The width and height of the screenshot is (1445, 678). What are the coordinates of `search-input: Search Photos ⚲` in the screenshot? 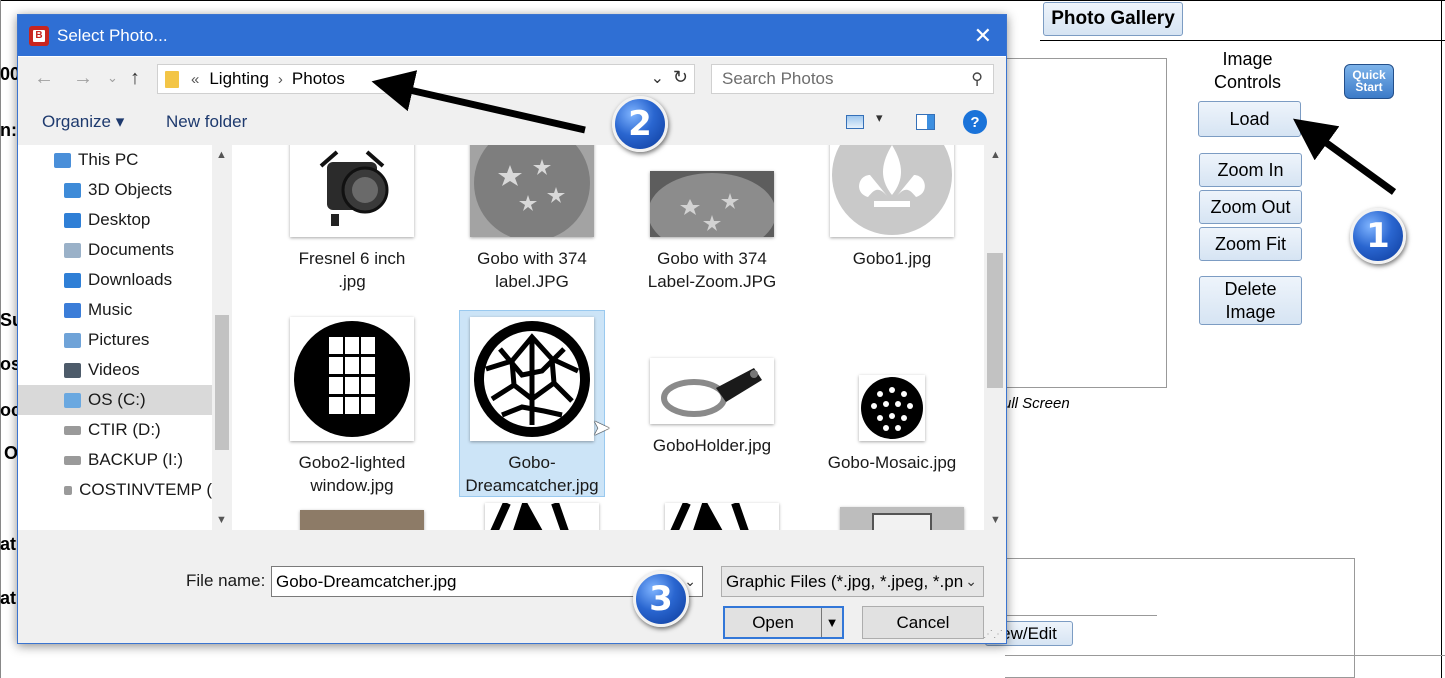 It's located at (852, 79).